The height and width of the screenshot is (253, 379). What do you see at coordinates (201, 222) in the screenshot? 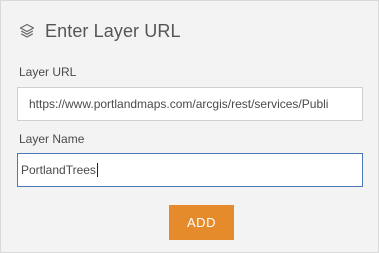
I see `add-button: ADD` at bounding box center [201, 222].